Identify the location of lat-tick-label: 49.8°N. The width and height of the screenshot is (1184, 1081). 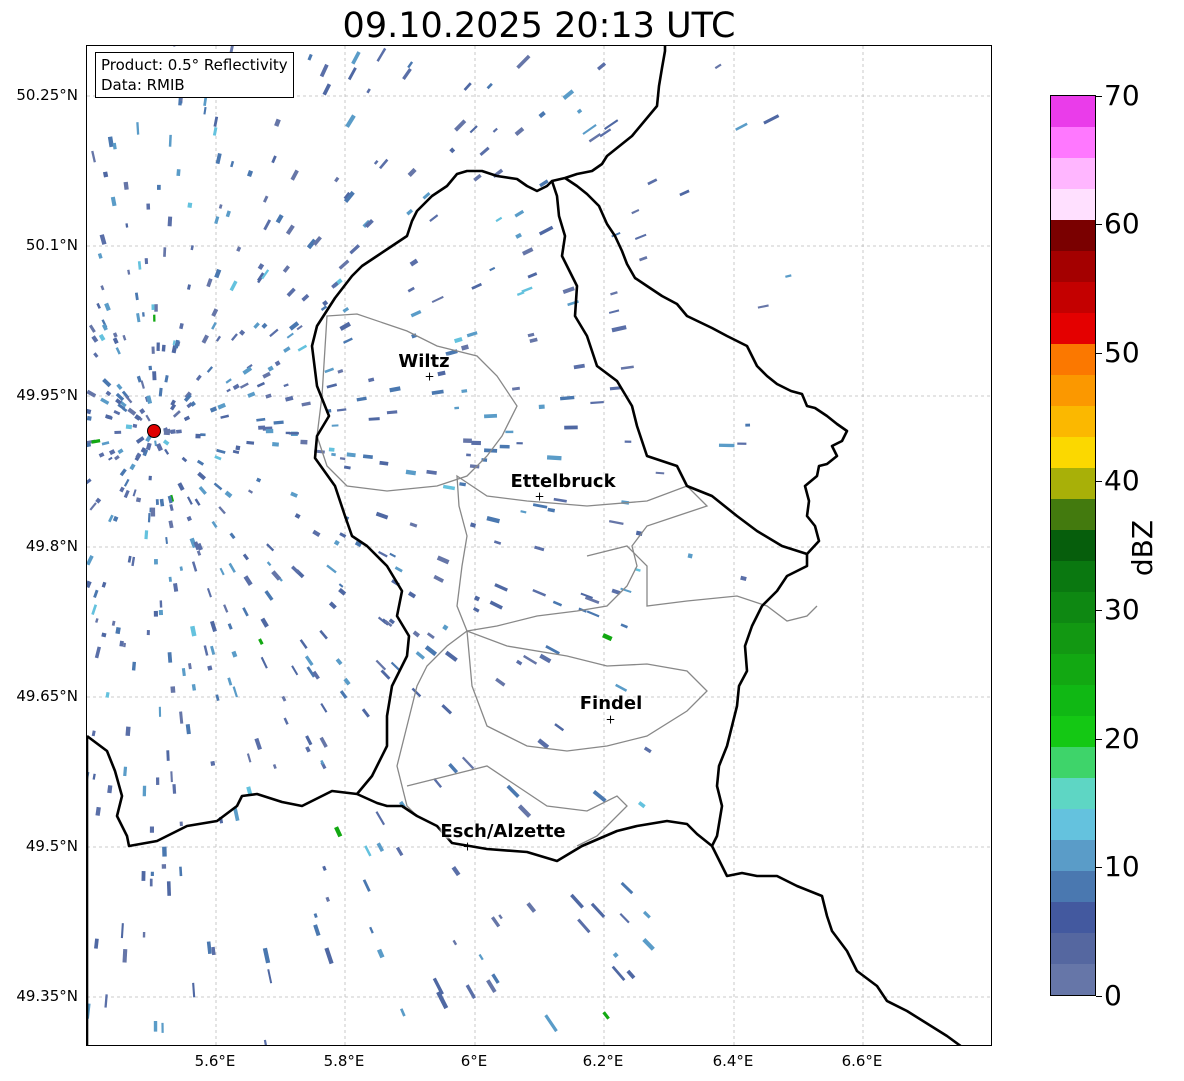
(51, 546).